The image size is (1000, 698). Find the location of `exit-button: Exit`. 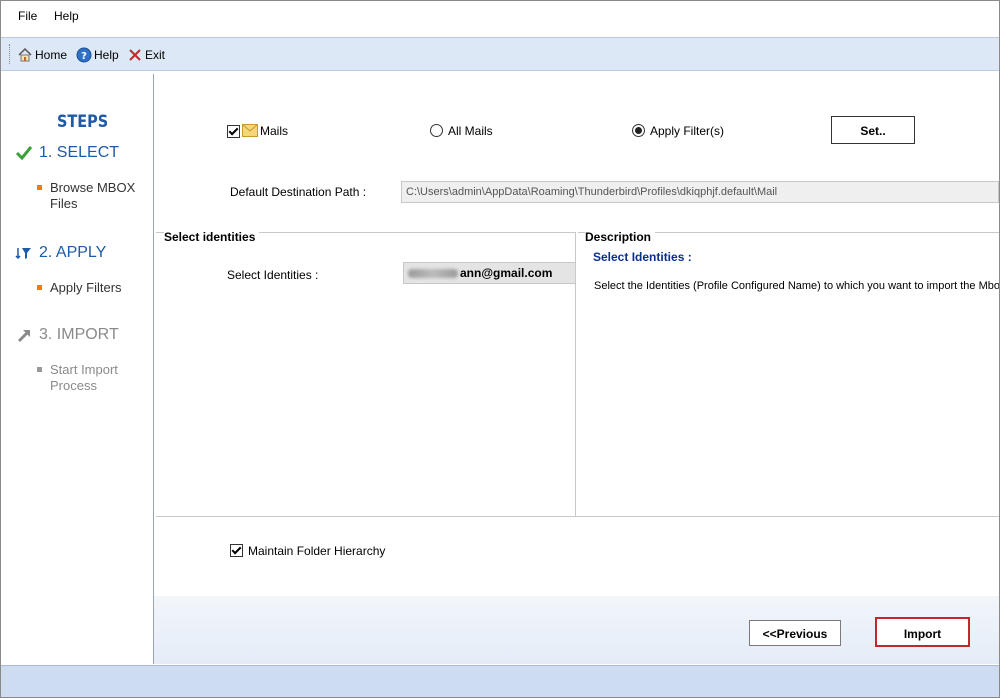

exit-button: Exit is located at coordinates (146, 55).